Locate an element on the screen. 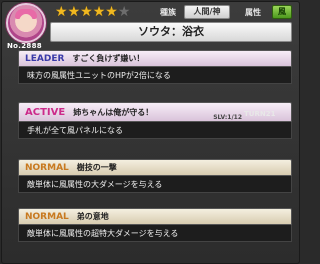  normal-skill-2-name: 弟の意地 is located at coordinates (92, 216).